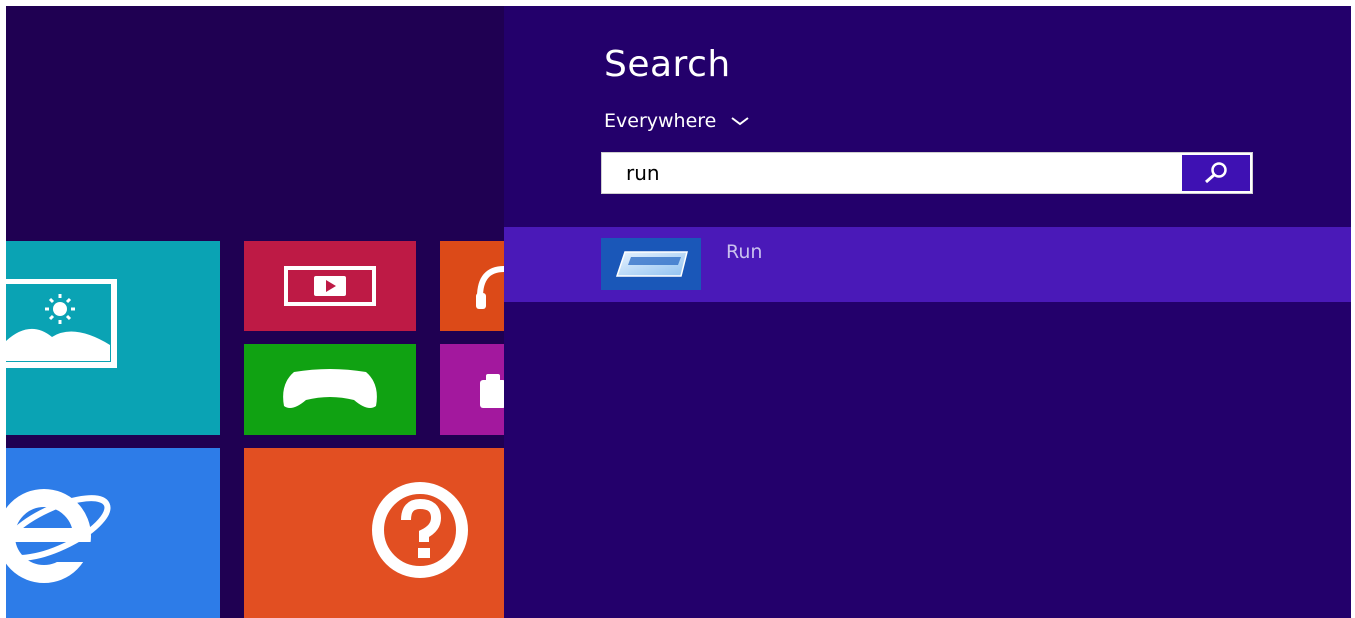 Image resolution: width=1355 pixels, height=618 pixels. I want to click on search-icon, so click(1216, 173).